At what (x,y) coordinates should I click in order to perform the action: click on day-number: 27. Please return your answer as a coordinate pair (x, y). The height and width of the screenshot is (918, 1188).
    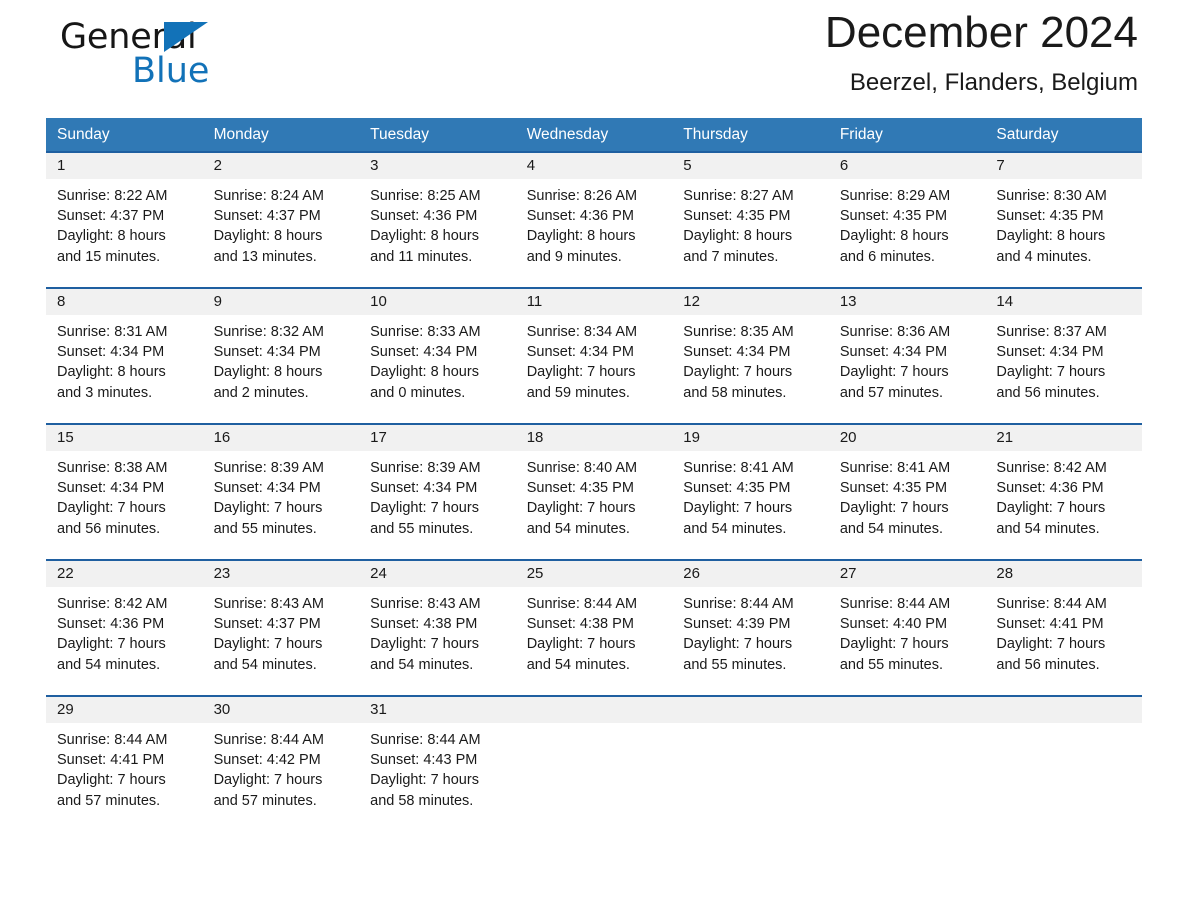
    Looking at the image, I should click on (907, 574).